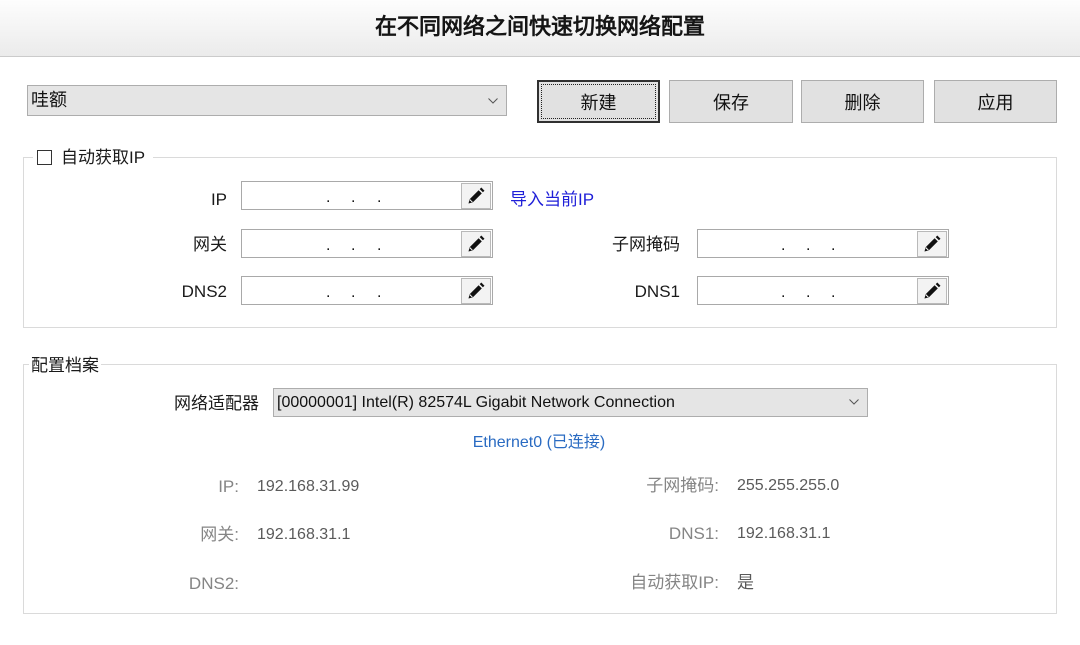  Describe the element at coordinates (367, 243) in the screenshot. I see `gateway-input: . . .` at that location.